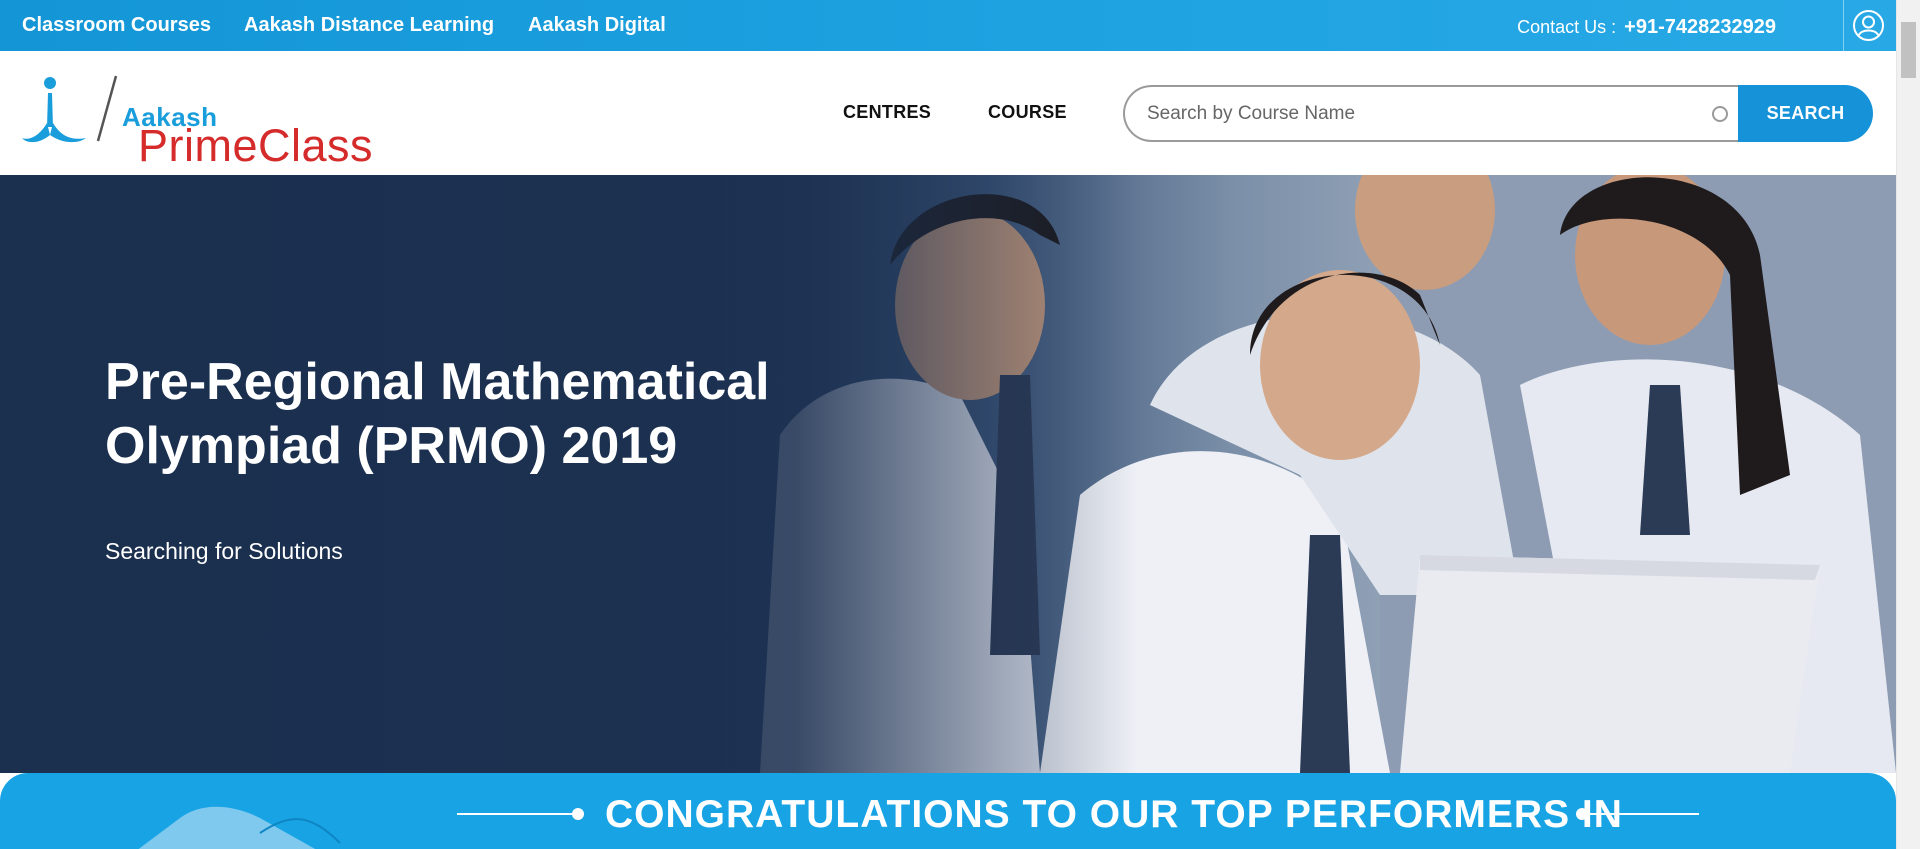 This screenshot has width=1920, height=849. Describe the element at coordinates (518, 814) in the screenshot. I see `banner-line-left` at that location.